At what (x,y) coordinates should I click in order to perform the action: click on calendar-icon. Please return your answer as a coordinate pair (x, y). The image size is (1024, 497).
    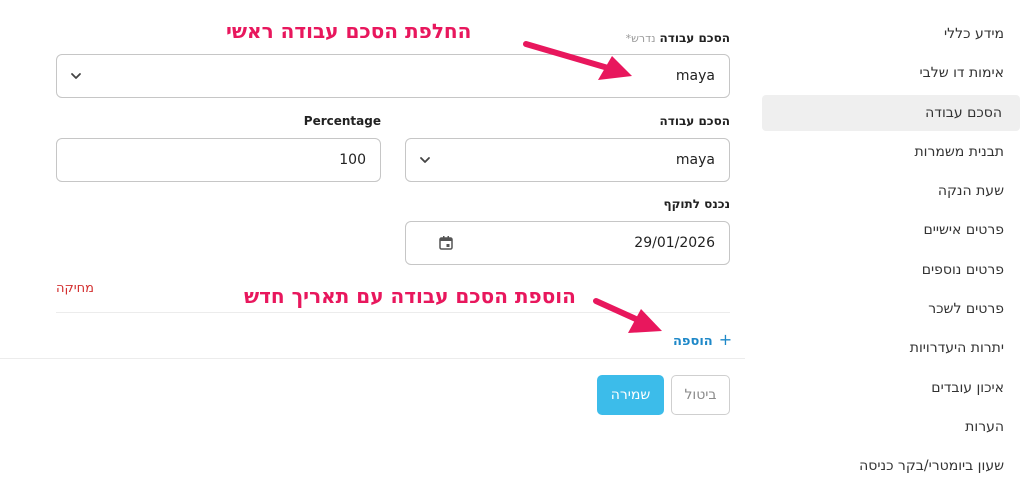
    Looking at the image, I should click on (446, 243).